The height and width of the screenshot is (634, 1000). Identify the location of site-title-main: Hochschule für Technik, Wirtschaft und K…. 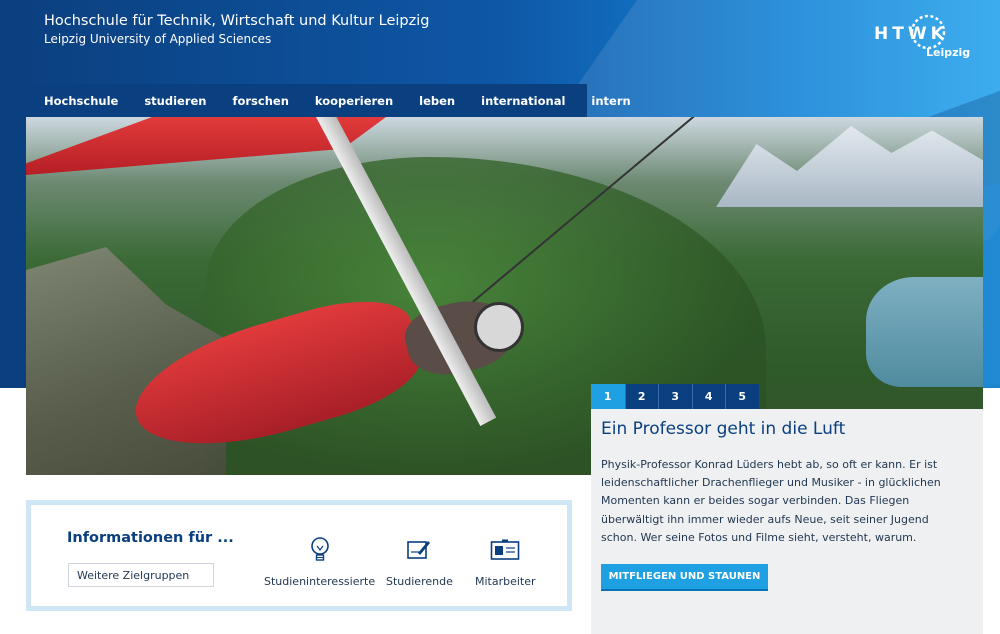
(236, 21).